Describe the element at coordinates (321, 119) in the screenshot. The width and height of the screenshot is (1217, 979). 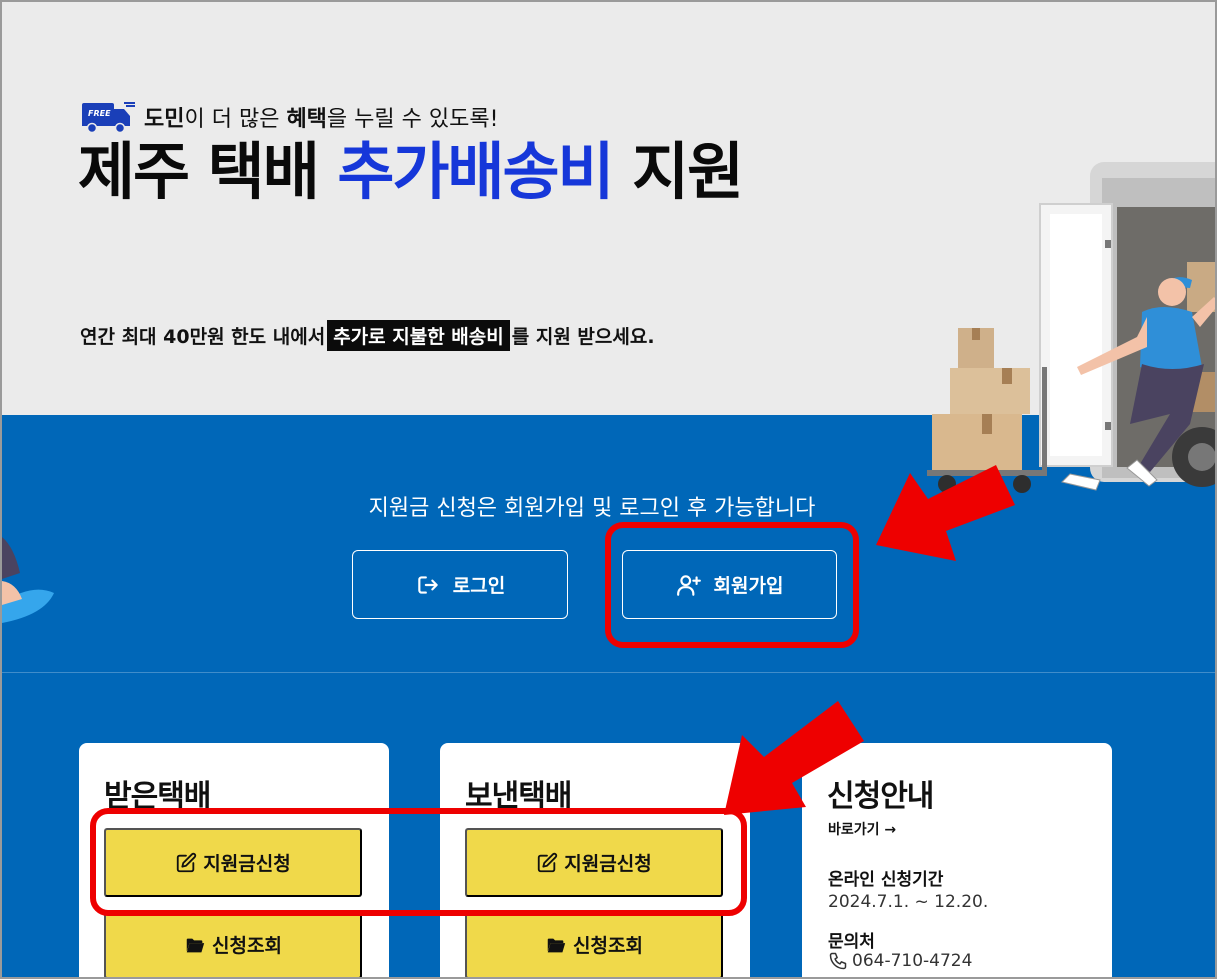
I see `tagline-text: 도민이 더 많은 혜택을 누릴 수 있도록!` at that location.